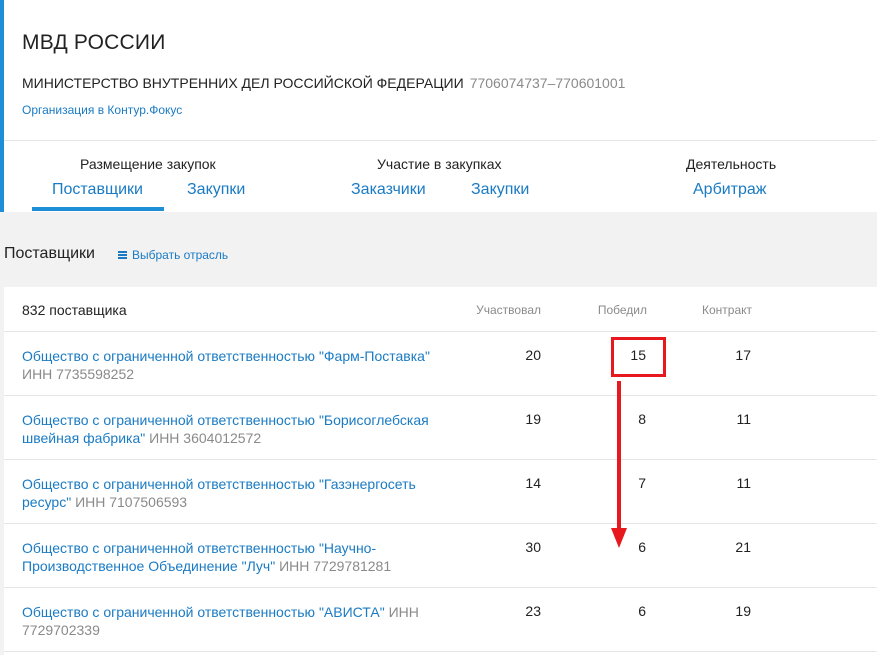  What do you see at coordinates (440, 140) in the screenshot?
I see `divider` at bounding box center [440, 140].